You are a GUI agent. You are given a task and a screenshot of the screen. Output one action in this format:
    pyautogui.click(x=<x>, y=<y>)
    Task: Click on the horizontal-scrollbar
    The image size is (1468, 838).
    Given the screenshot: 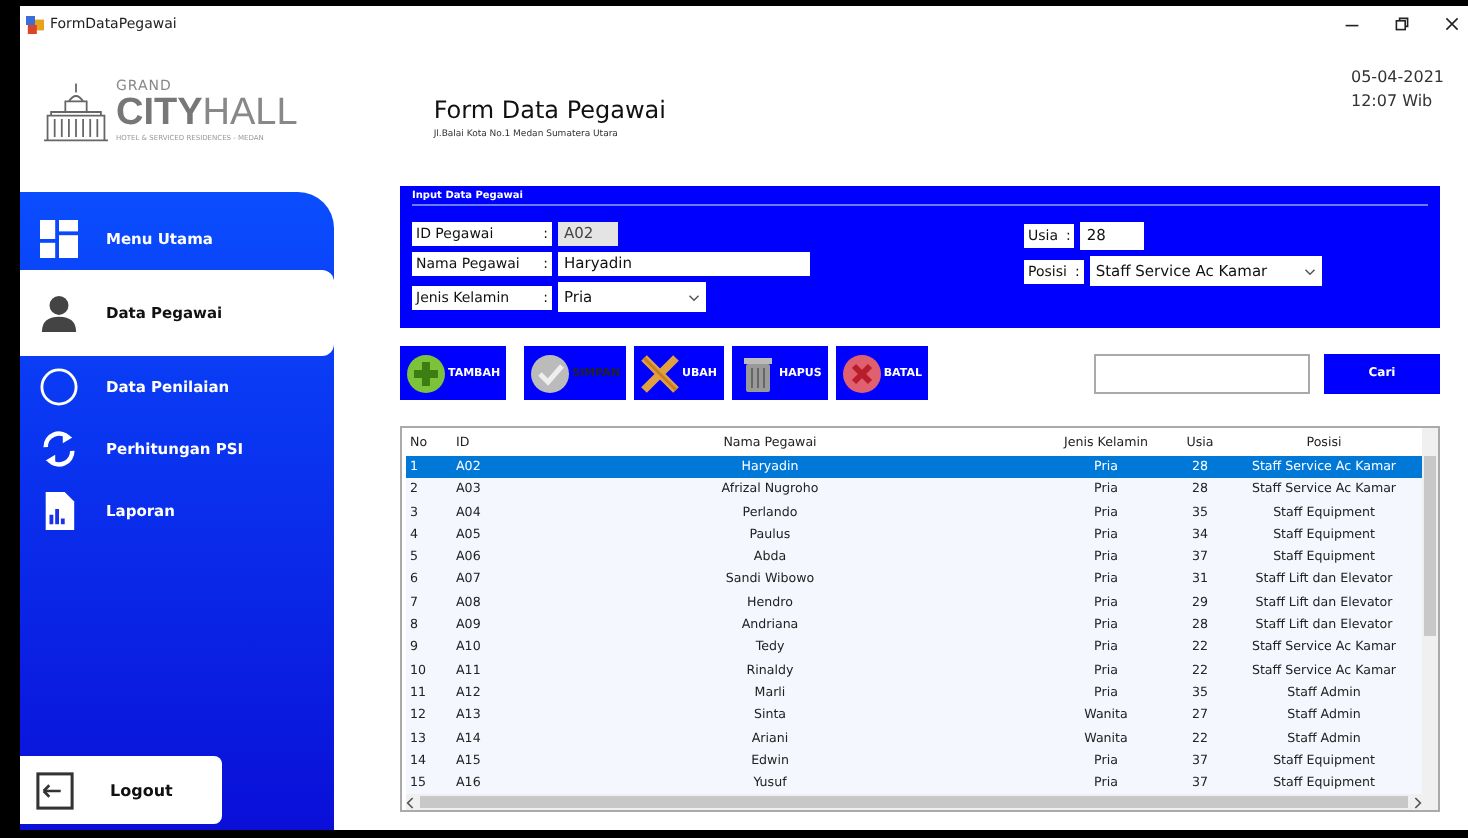 What is the action you would take?
    pyautogui.click(x=914, y=802)
    